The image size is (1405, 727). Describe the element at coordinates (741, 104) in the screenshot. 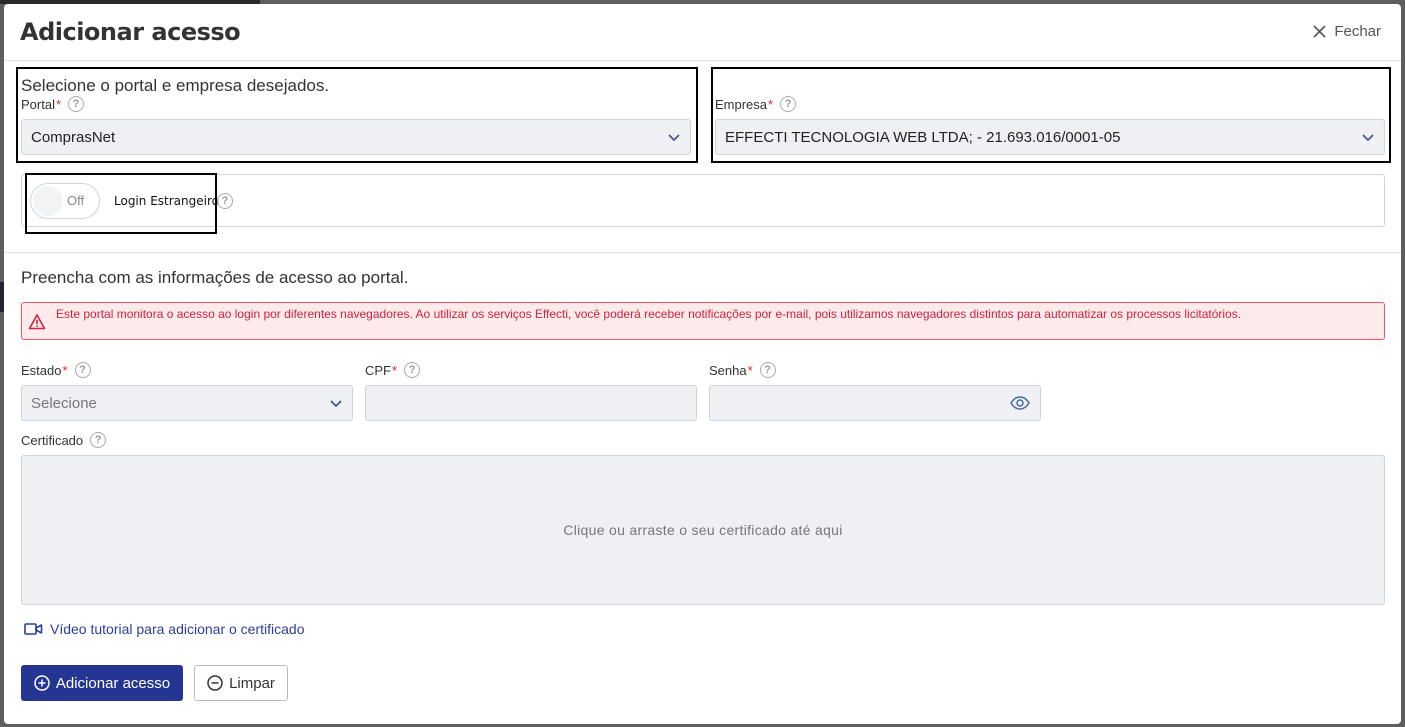

I see `empresa-label-text: Empresa` at that location.